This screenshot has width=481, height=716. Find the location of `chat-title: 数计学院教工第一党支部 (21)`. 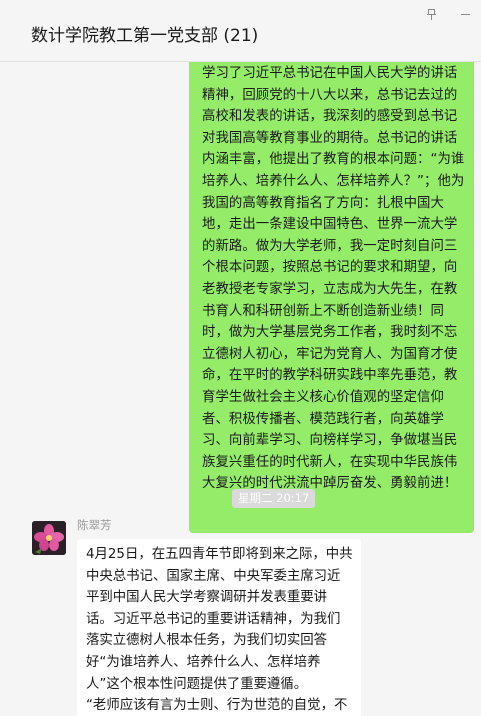

chat-title: 数计学院教工第一党支部 (21) is located at coordinates (144, 36).